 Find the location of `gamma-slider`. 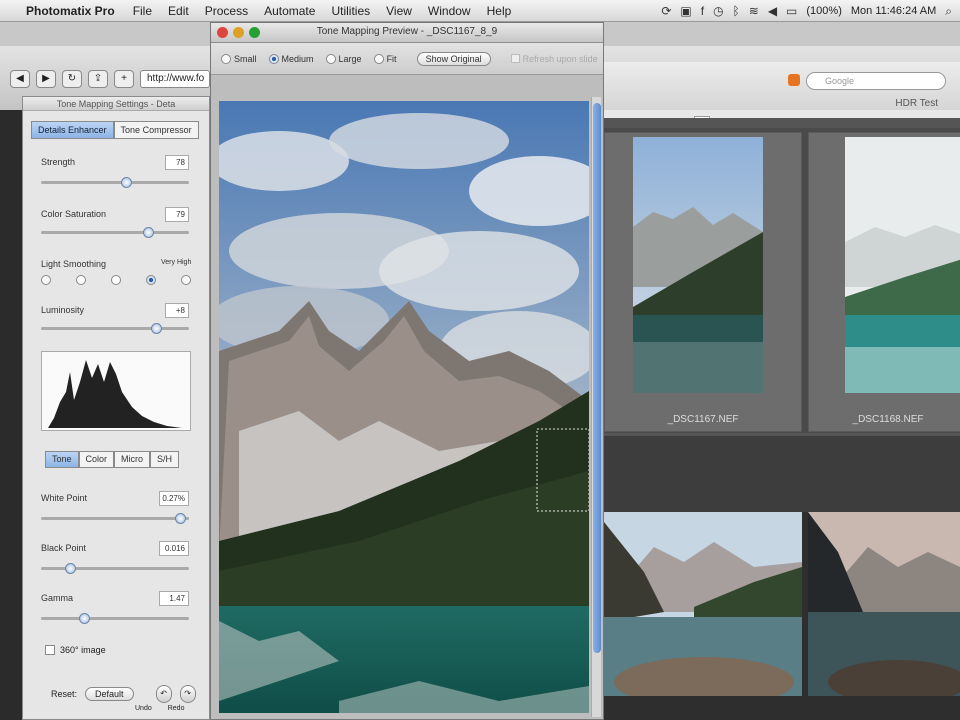

gamma-slider is located at coordinates (115, 618).